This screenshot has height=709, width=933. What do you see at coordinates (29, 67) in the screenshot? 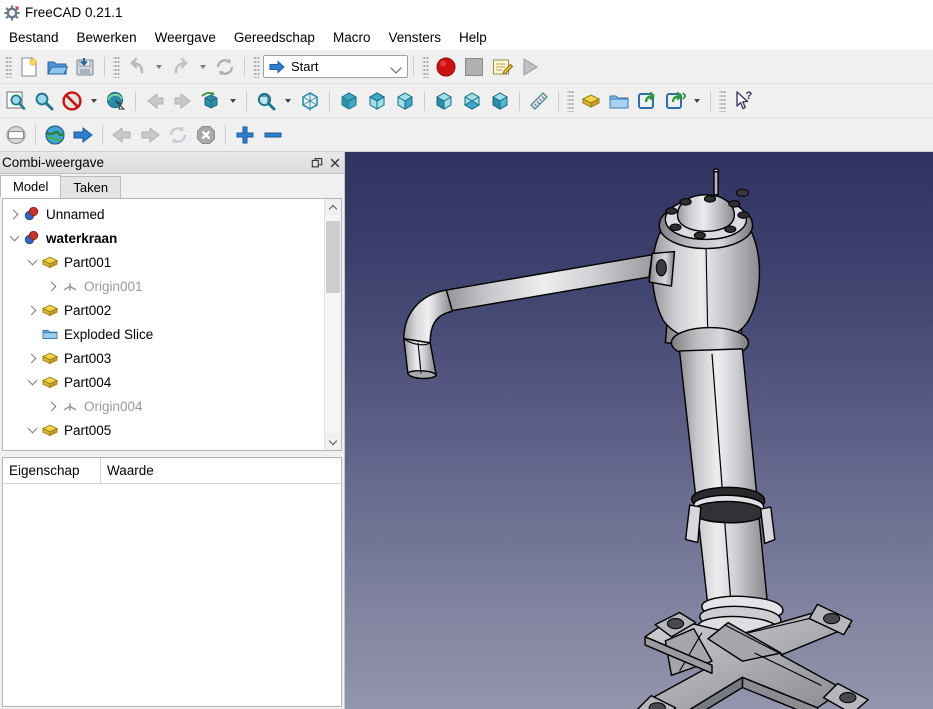
I see `new-document-icon` at bounding box center [29, 67].